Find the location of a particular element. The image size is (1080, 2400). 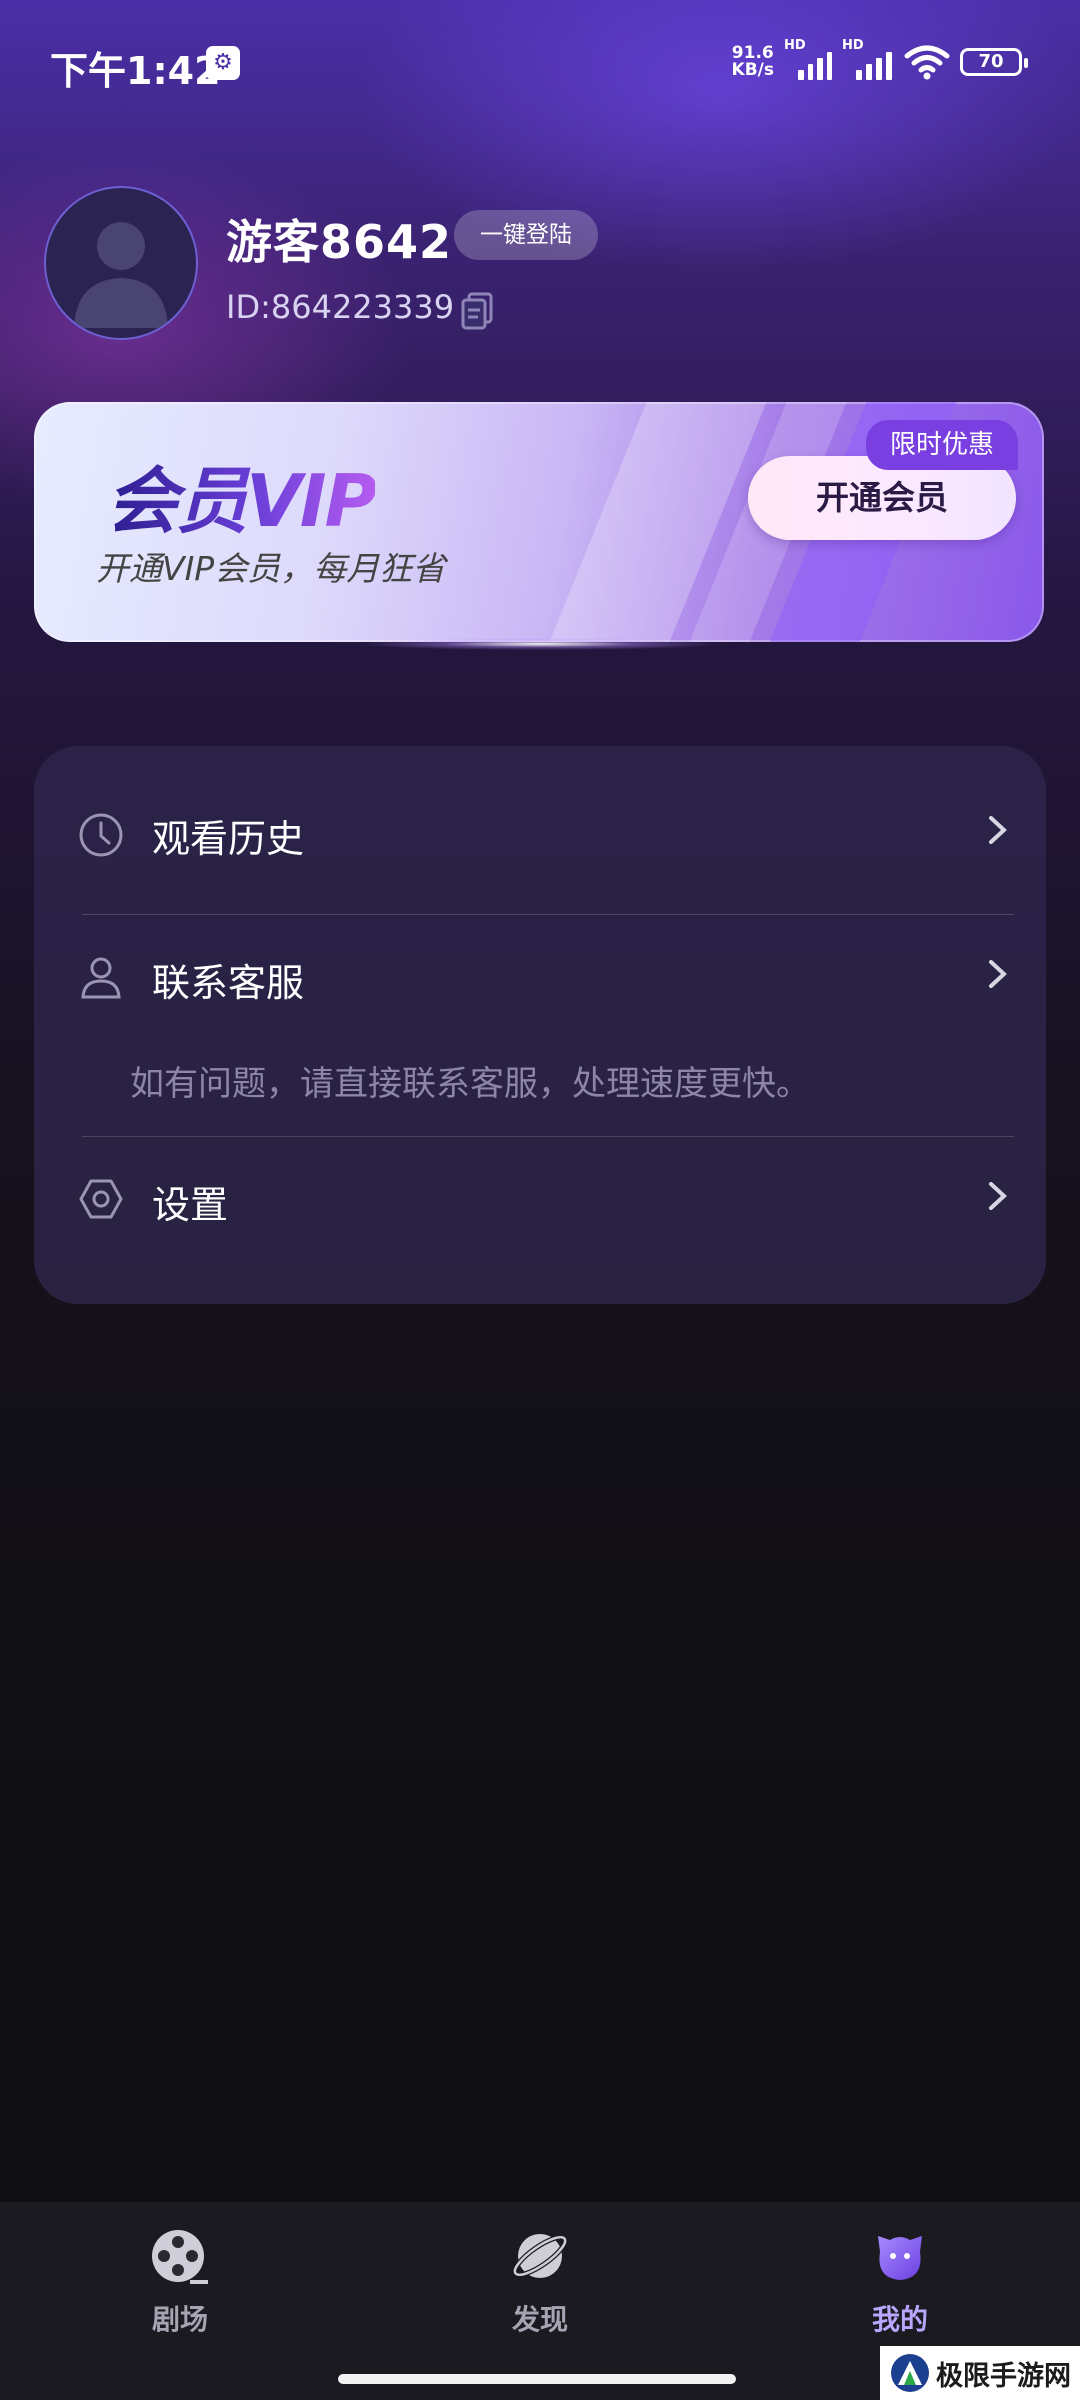

watermark: 极限手游网 is located at coordinates (980, 2373).